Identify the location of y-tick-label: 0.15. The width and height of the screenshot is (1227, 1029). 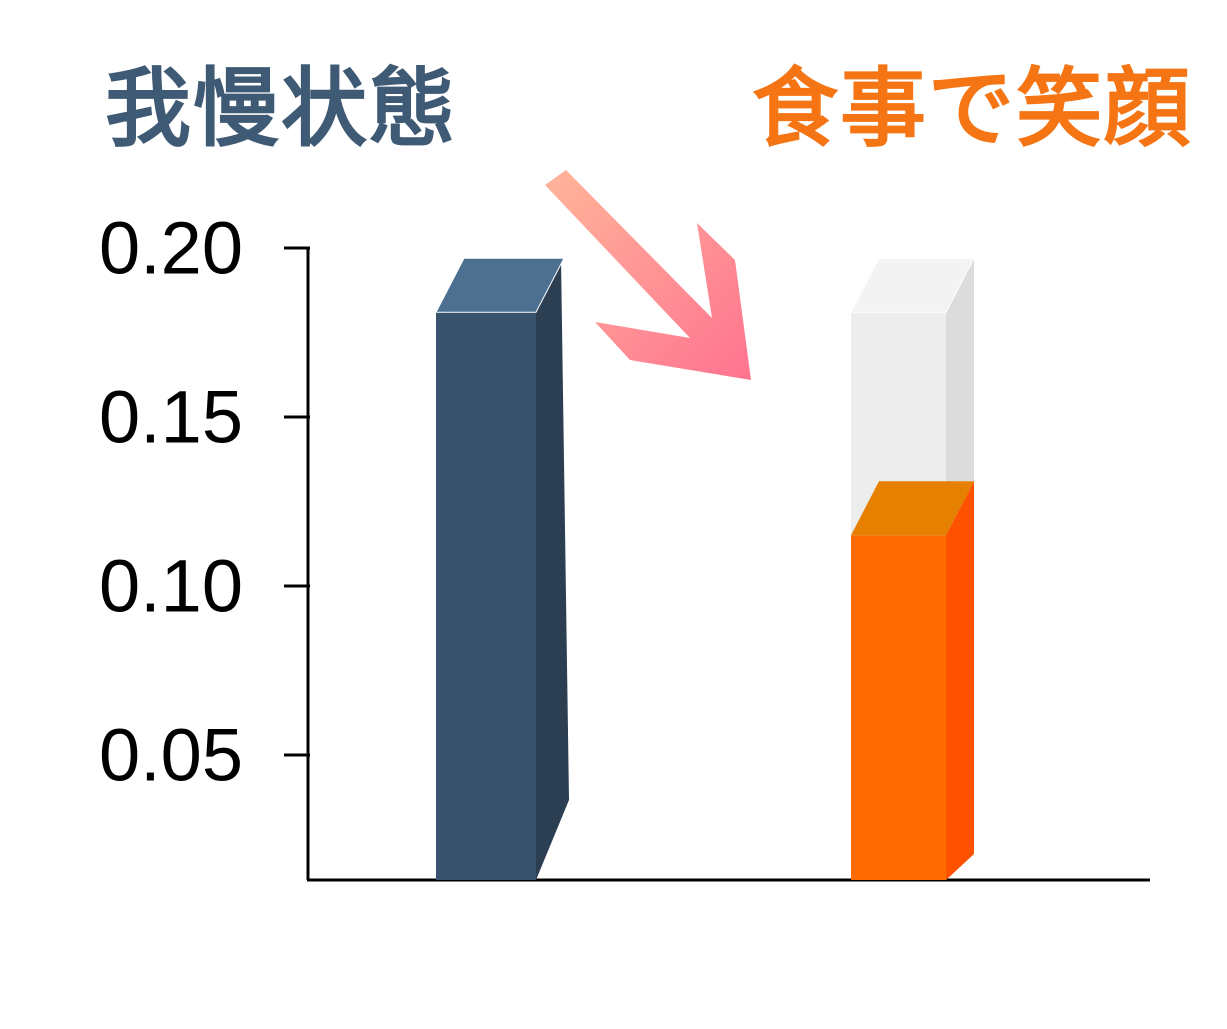
(171, 416).